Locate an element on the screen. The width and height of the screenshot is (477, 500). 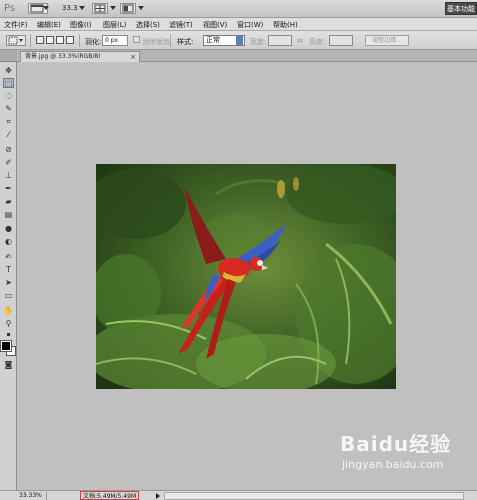
shape-tool-icon: ▭ is located at coordinates (8, 296).